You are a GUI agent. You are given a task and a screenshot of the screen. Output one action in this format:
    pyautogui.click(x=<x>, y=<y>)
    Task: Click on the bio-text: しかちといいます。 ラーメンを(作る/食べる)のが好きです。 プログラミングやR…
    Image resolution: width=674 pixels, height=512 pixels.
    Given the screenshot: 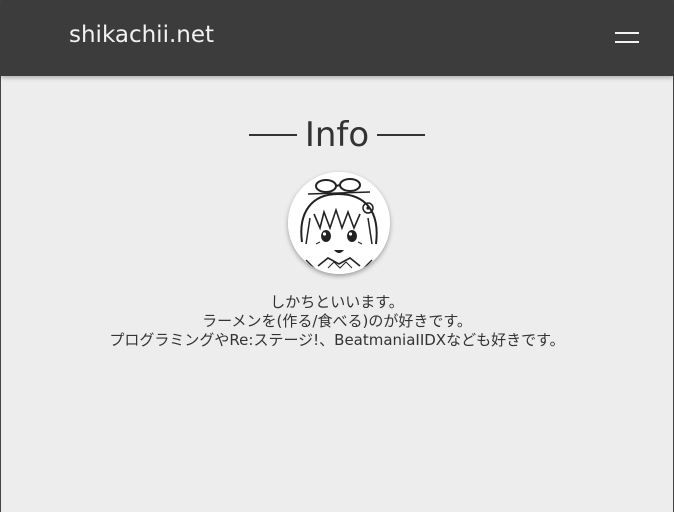 What is the action you would take?
    pyautogui.click(x=337, y=321)
    